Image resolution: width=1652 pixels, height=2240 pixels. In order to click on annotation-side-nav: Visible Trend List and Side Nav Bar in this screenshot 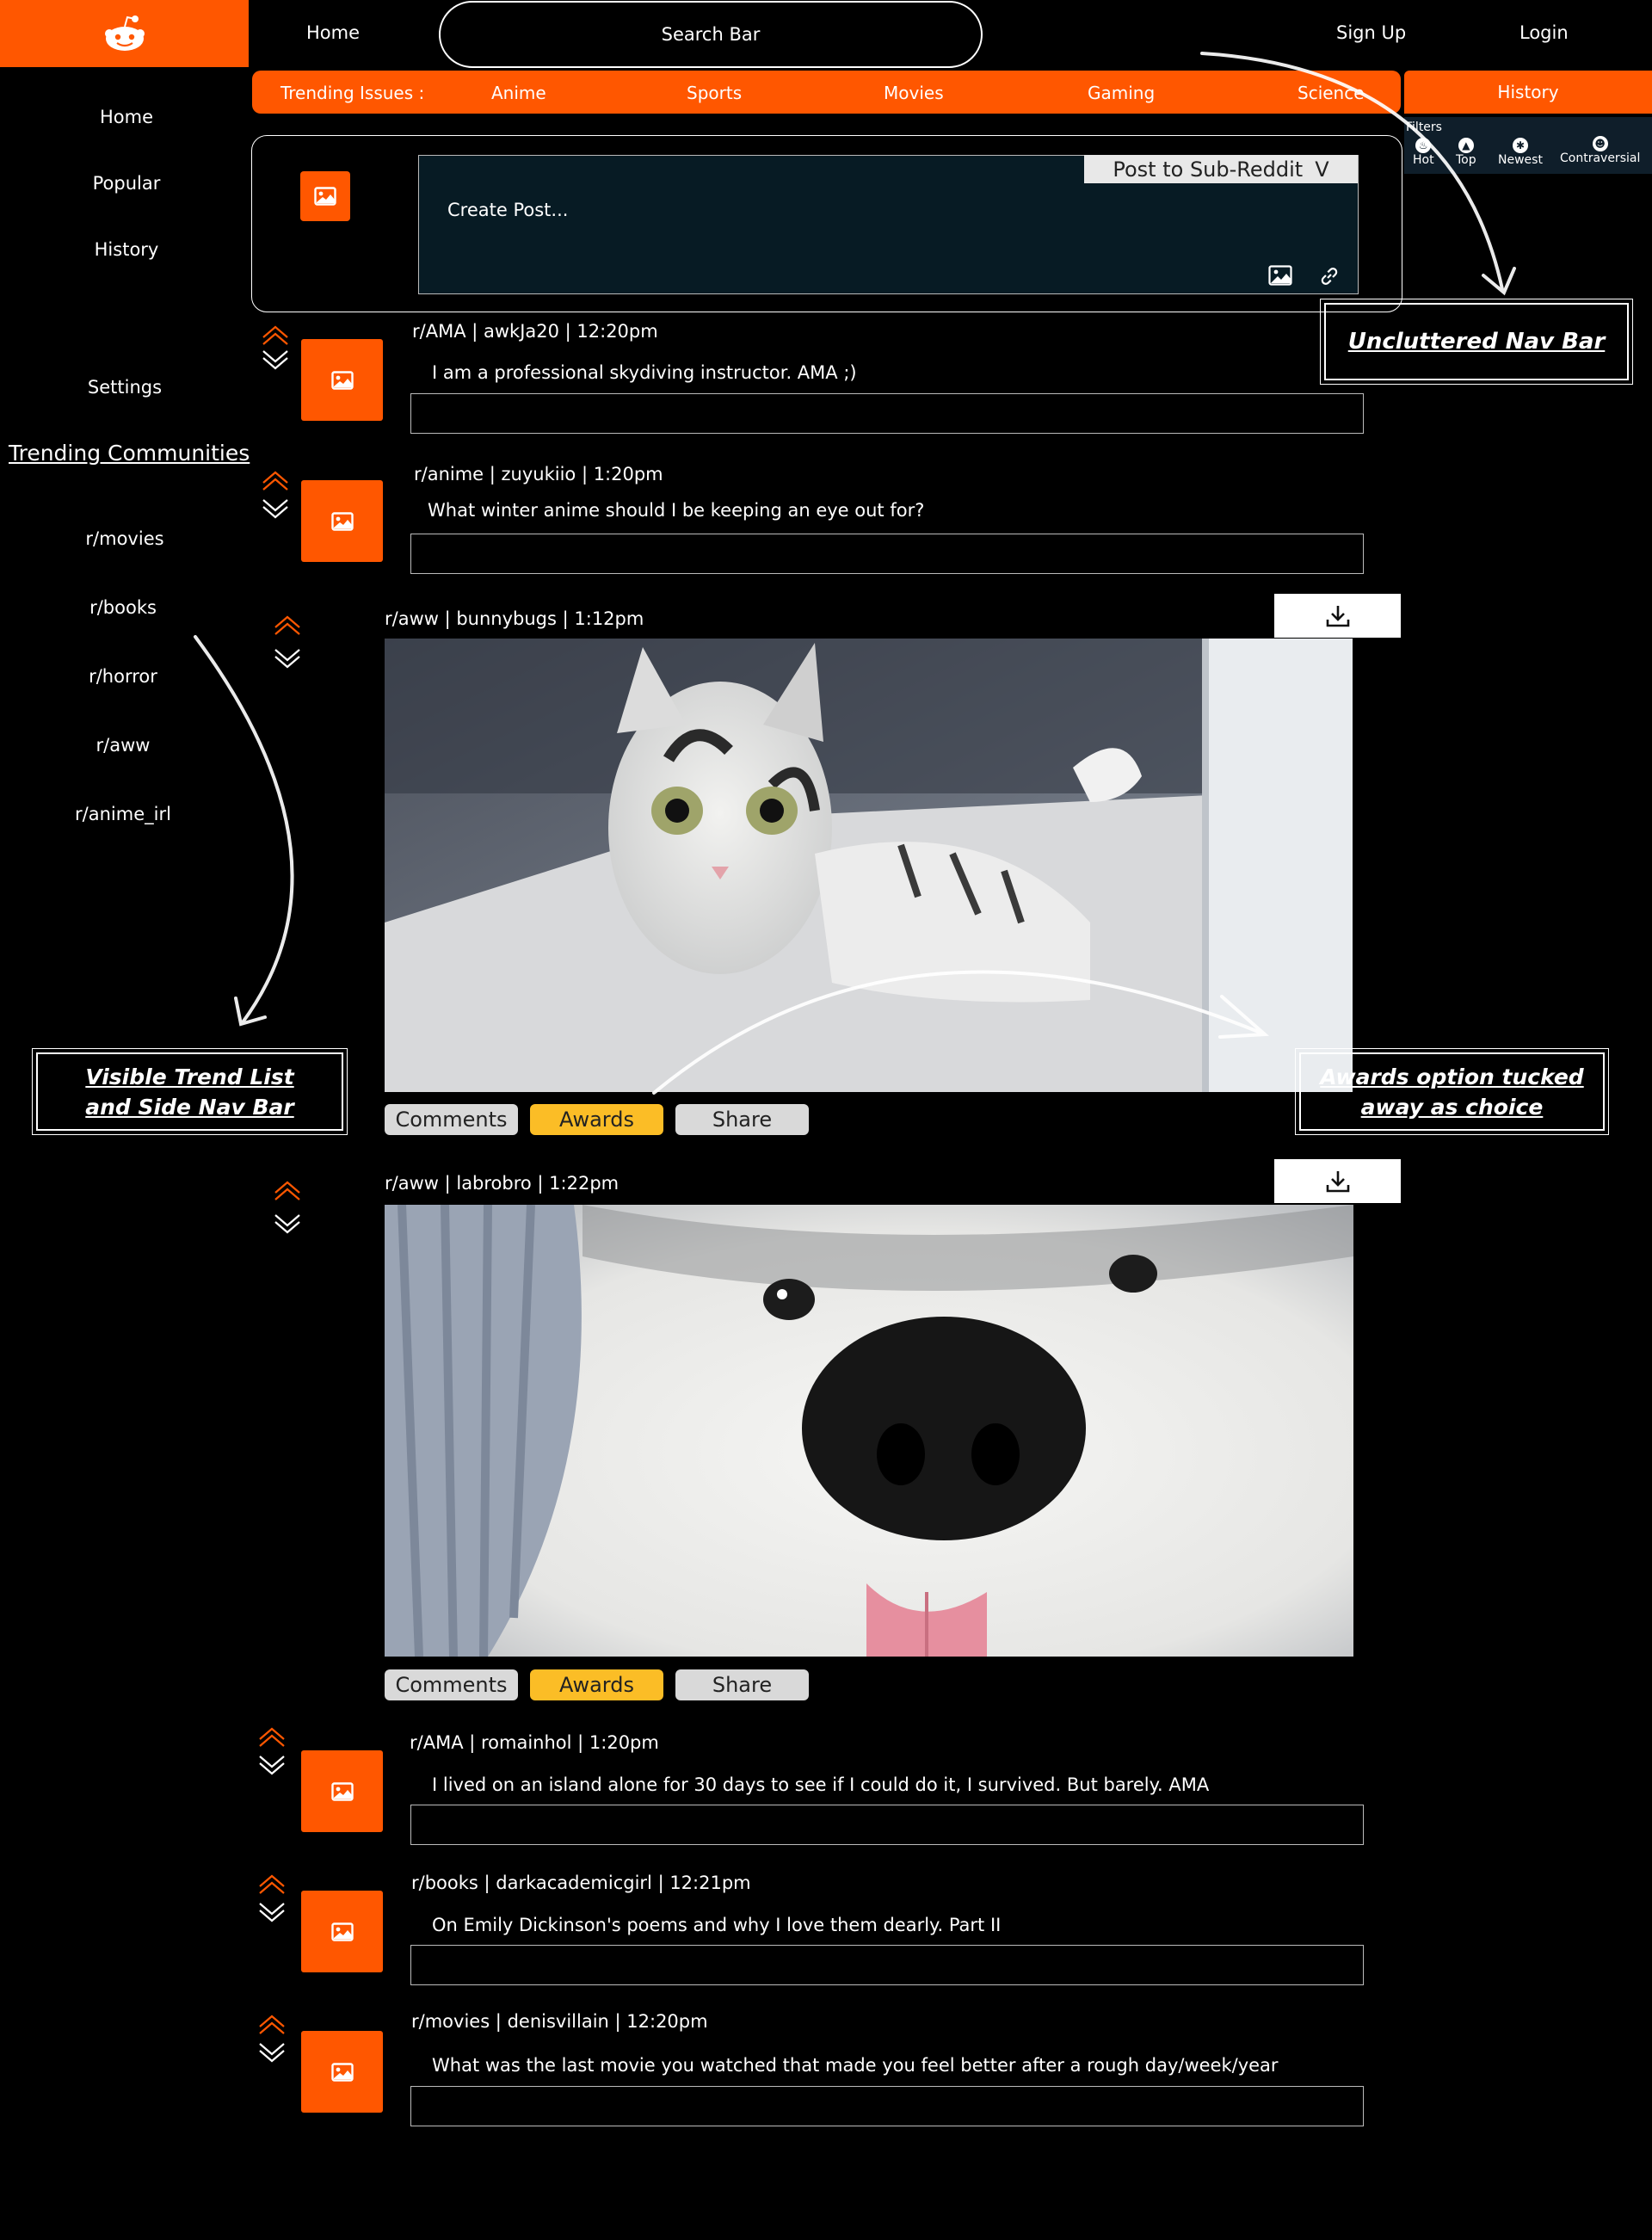, I will do `click(190, 1091)`.